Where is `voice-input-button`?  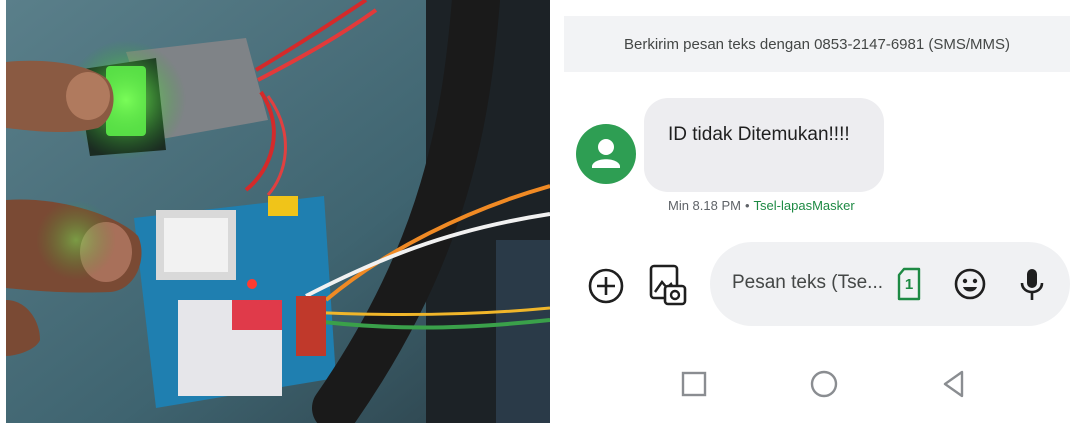
voice-input-button is located at coordinates (1032, 284).